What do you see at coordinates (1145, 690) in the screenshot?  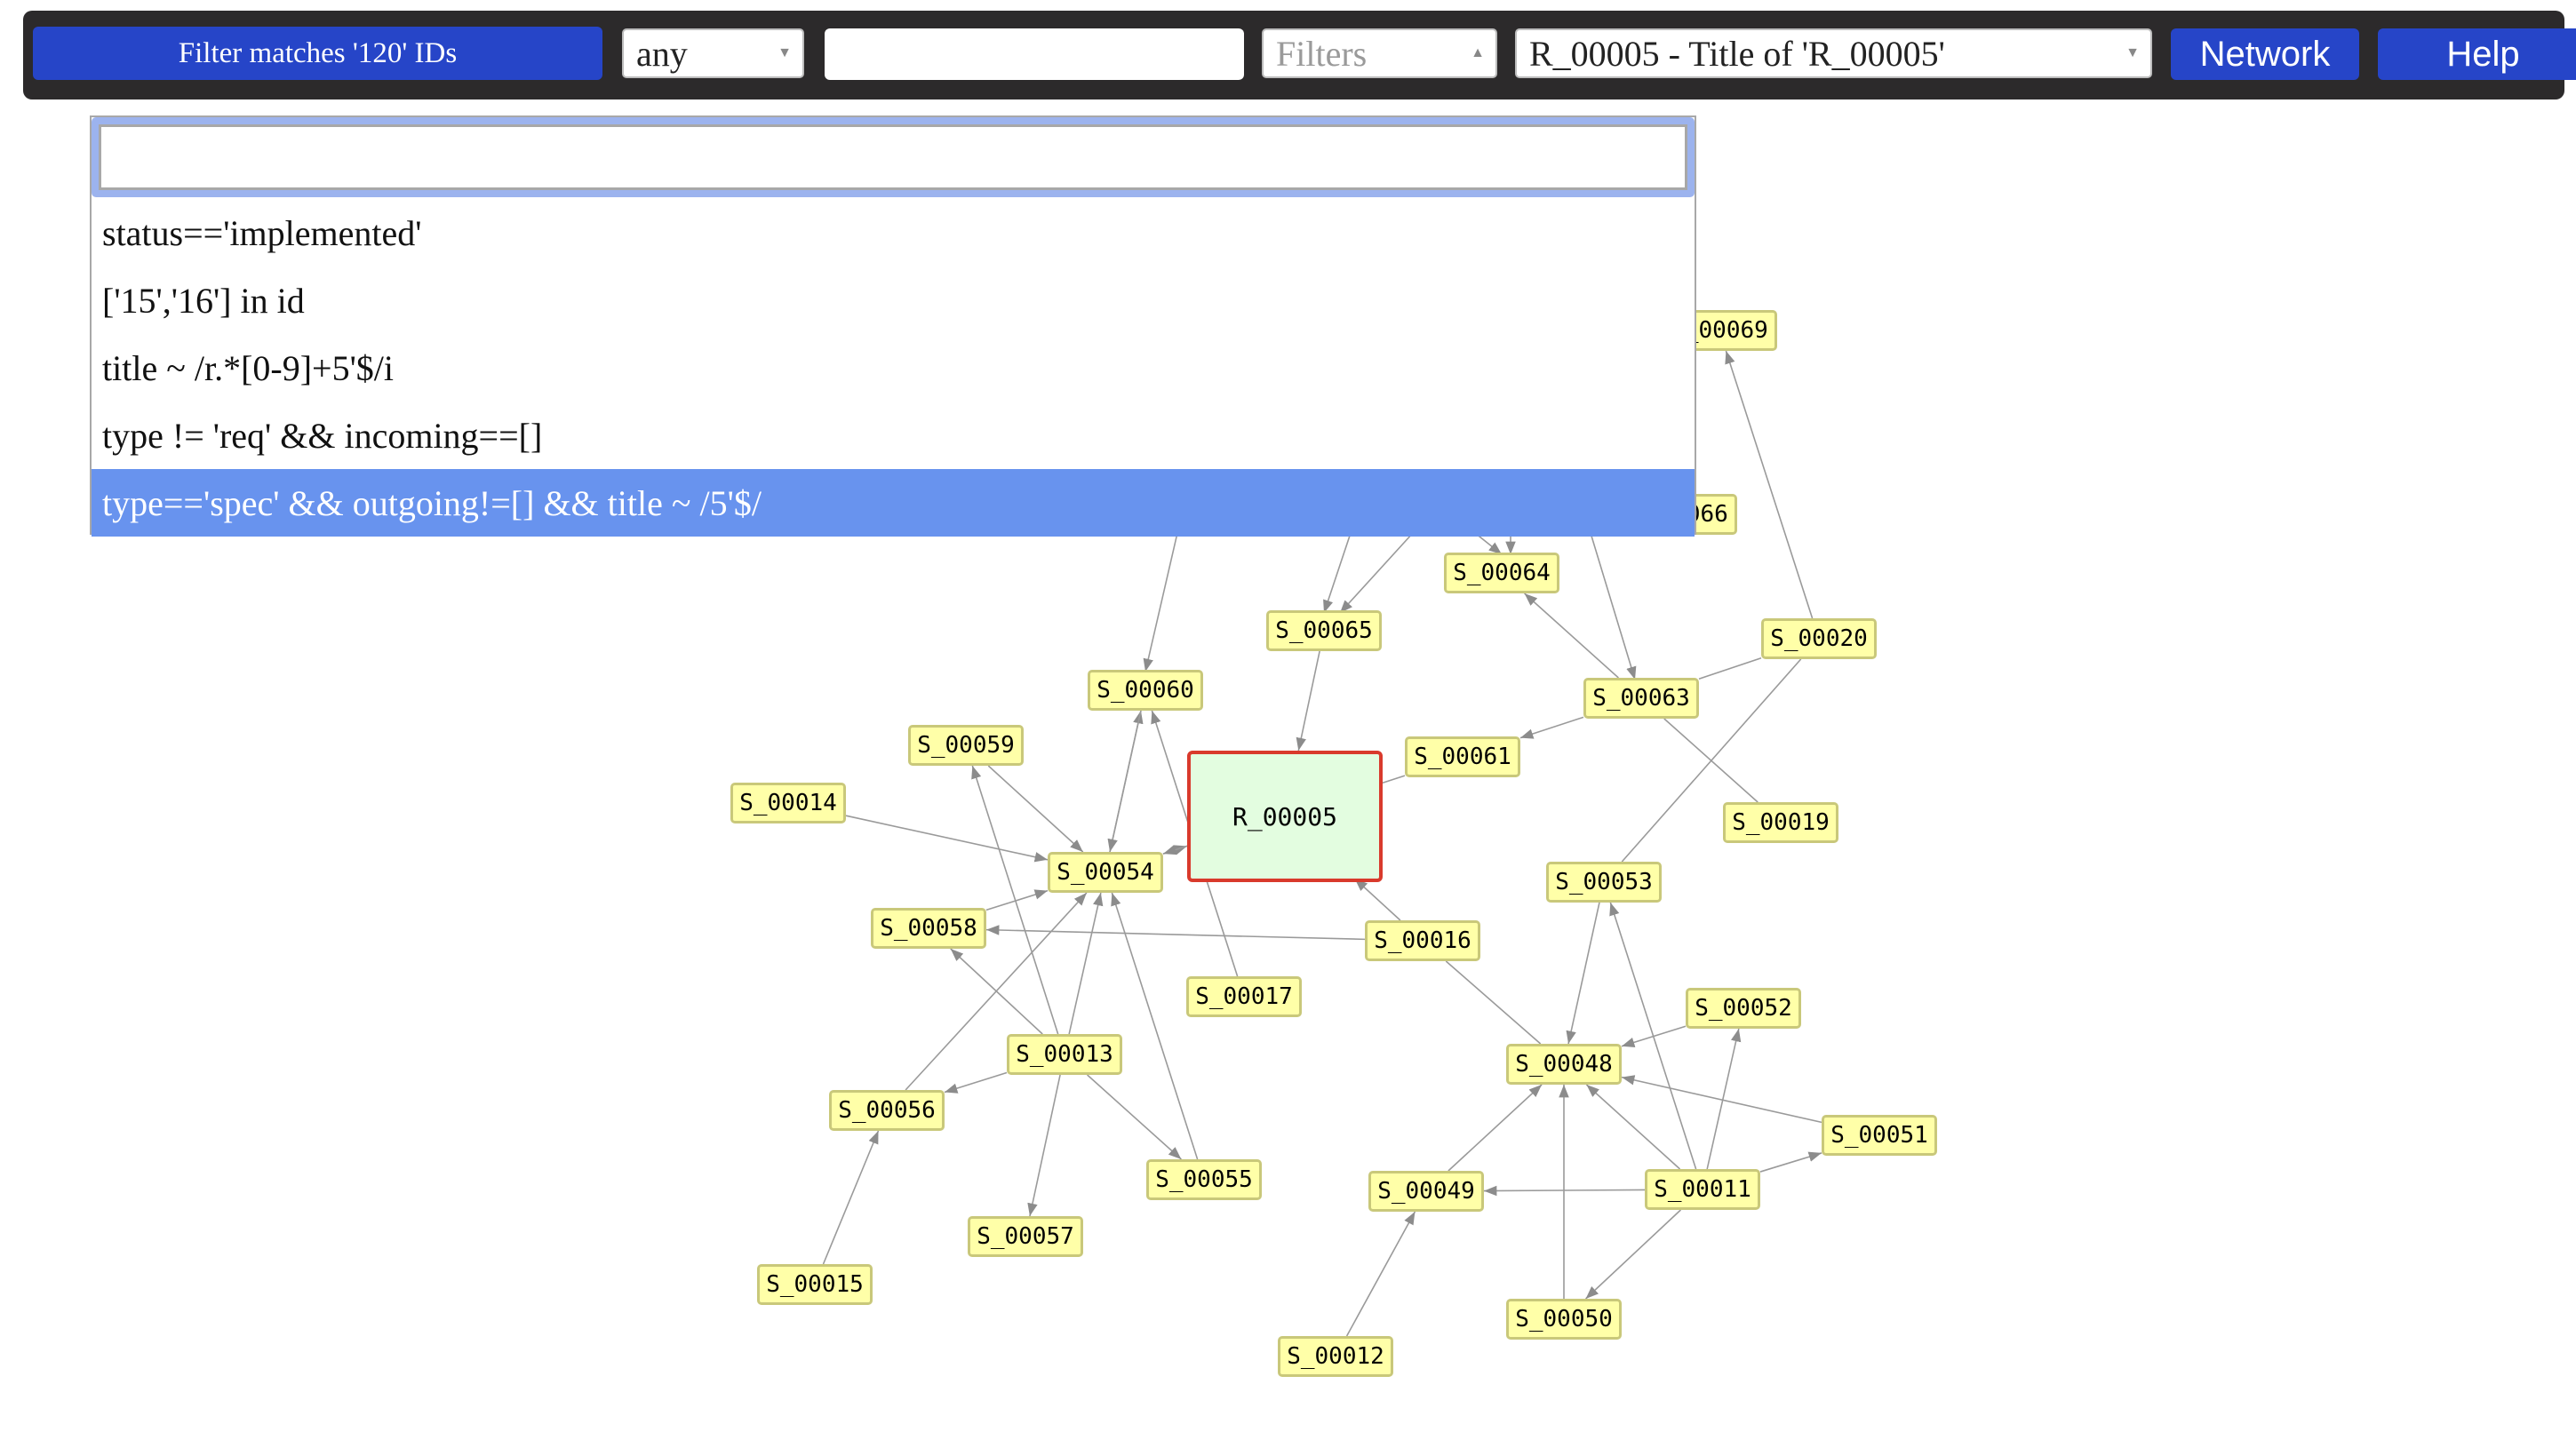 I see `graph-node: S_00060` at bounding box center [1145, 690].